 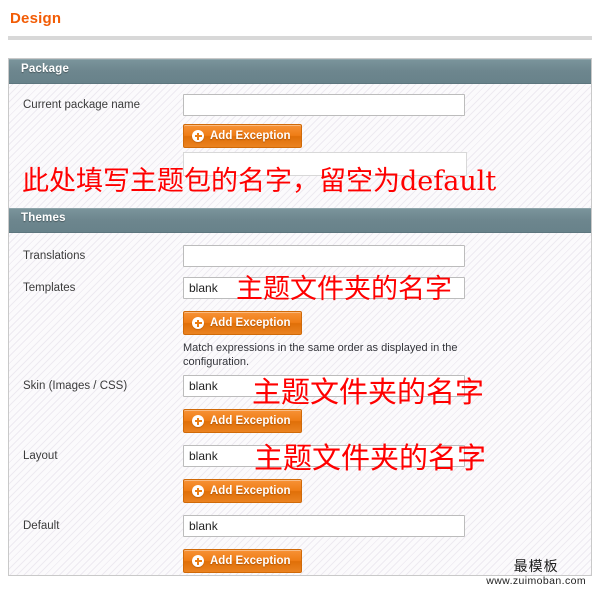 I want to click on label-translations: Translations, so click(x=54, y=256).